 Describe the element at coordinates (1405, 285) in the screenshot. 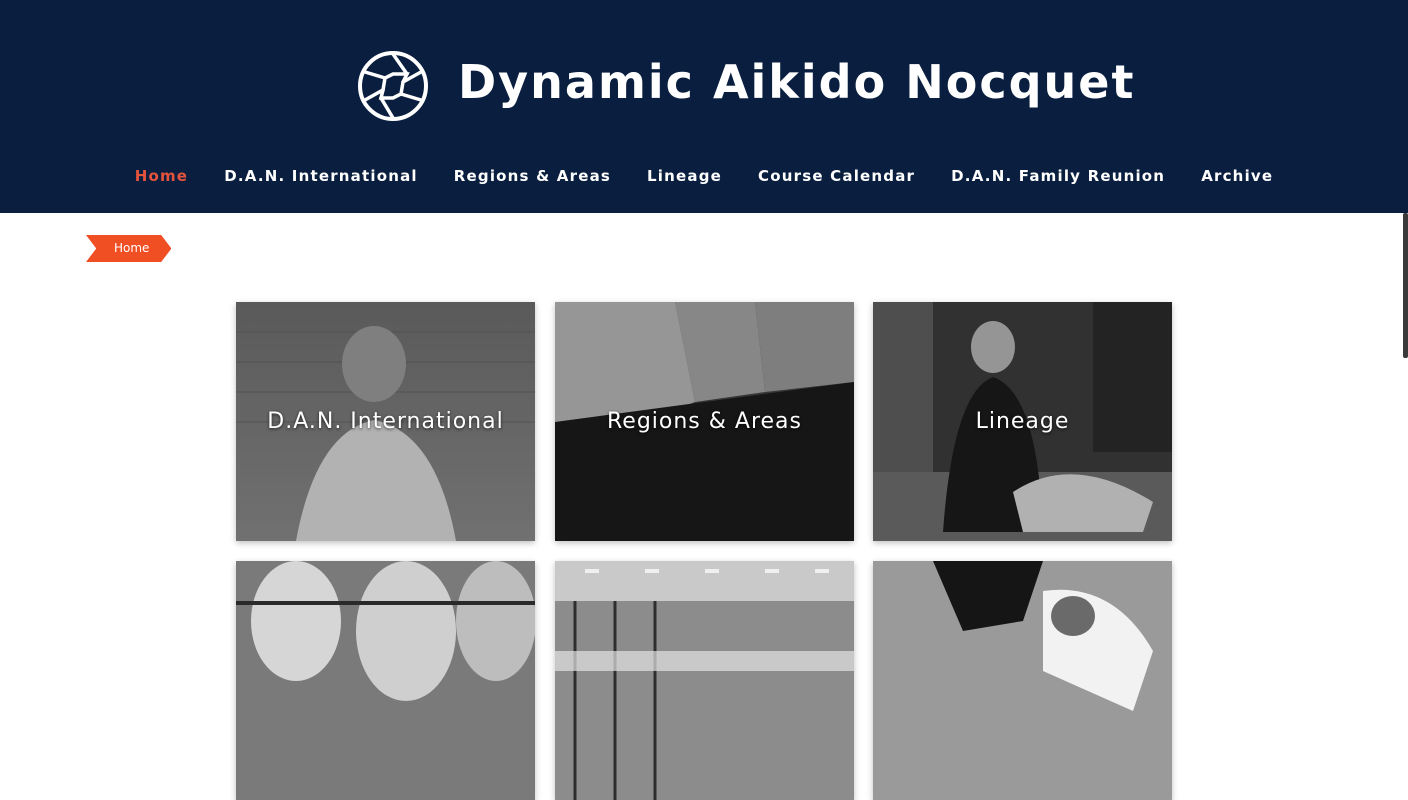

I see `page-scrollbar` at that location.